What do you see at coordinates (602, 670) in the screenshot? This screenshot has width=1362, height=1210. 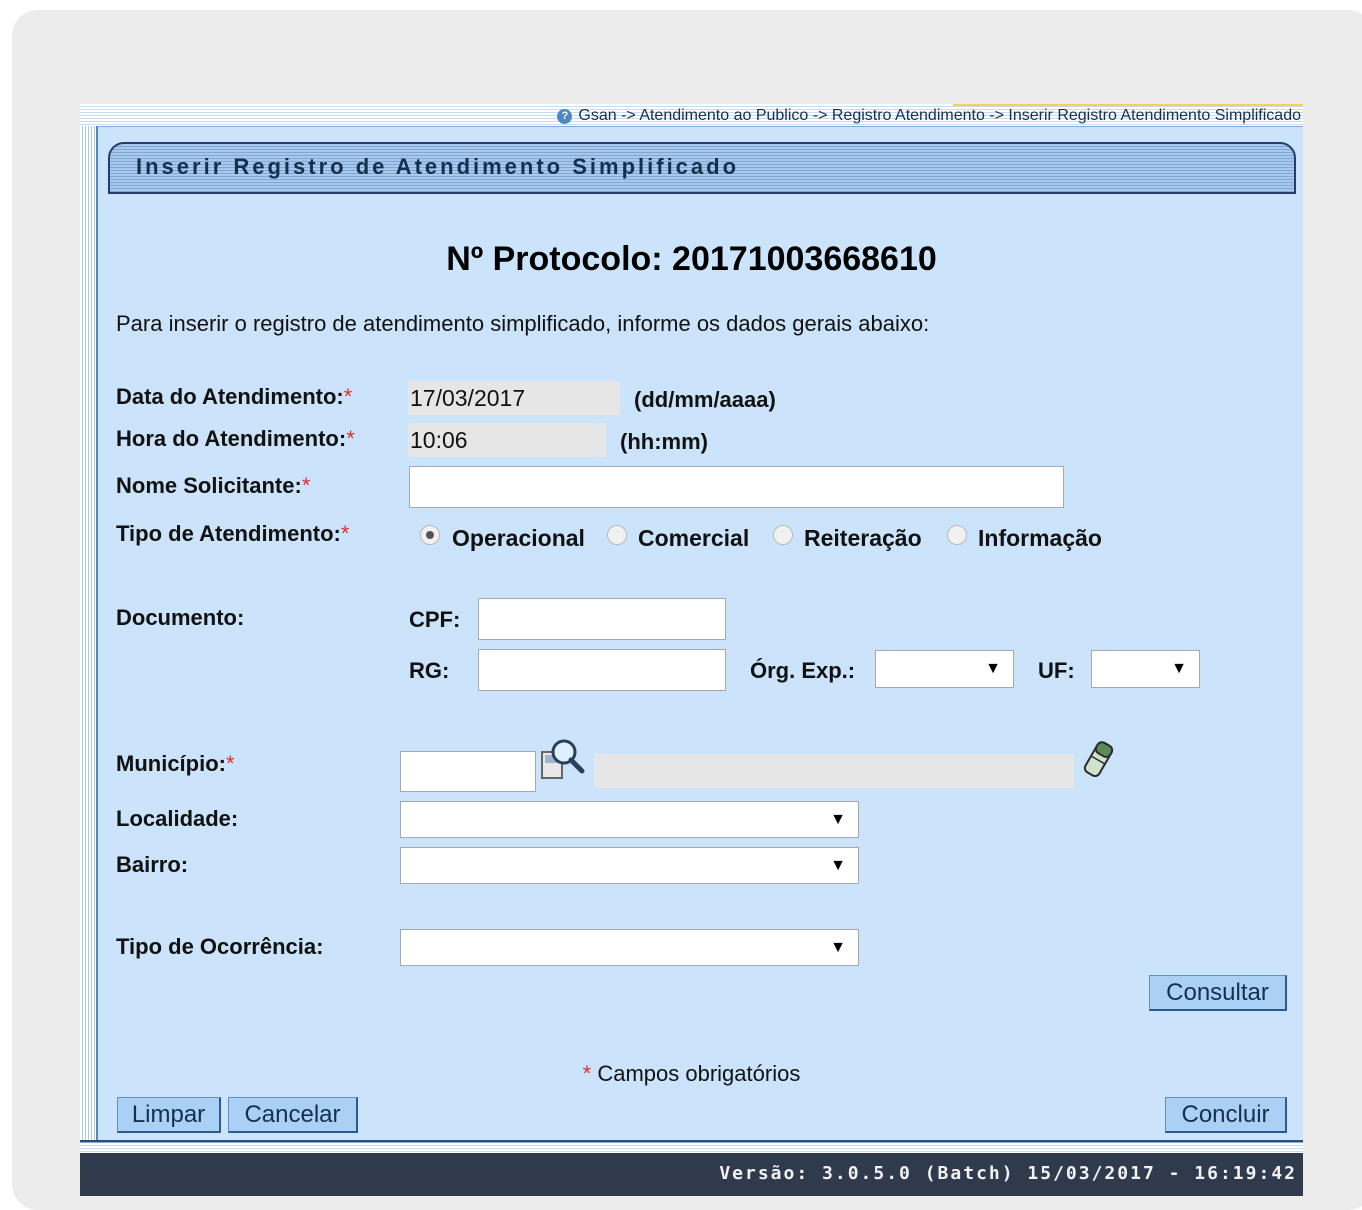 I see `rg-input` at bounding box center [602, 670].